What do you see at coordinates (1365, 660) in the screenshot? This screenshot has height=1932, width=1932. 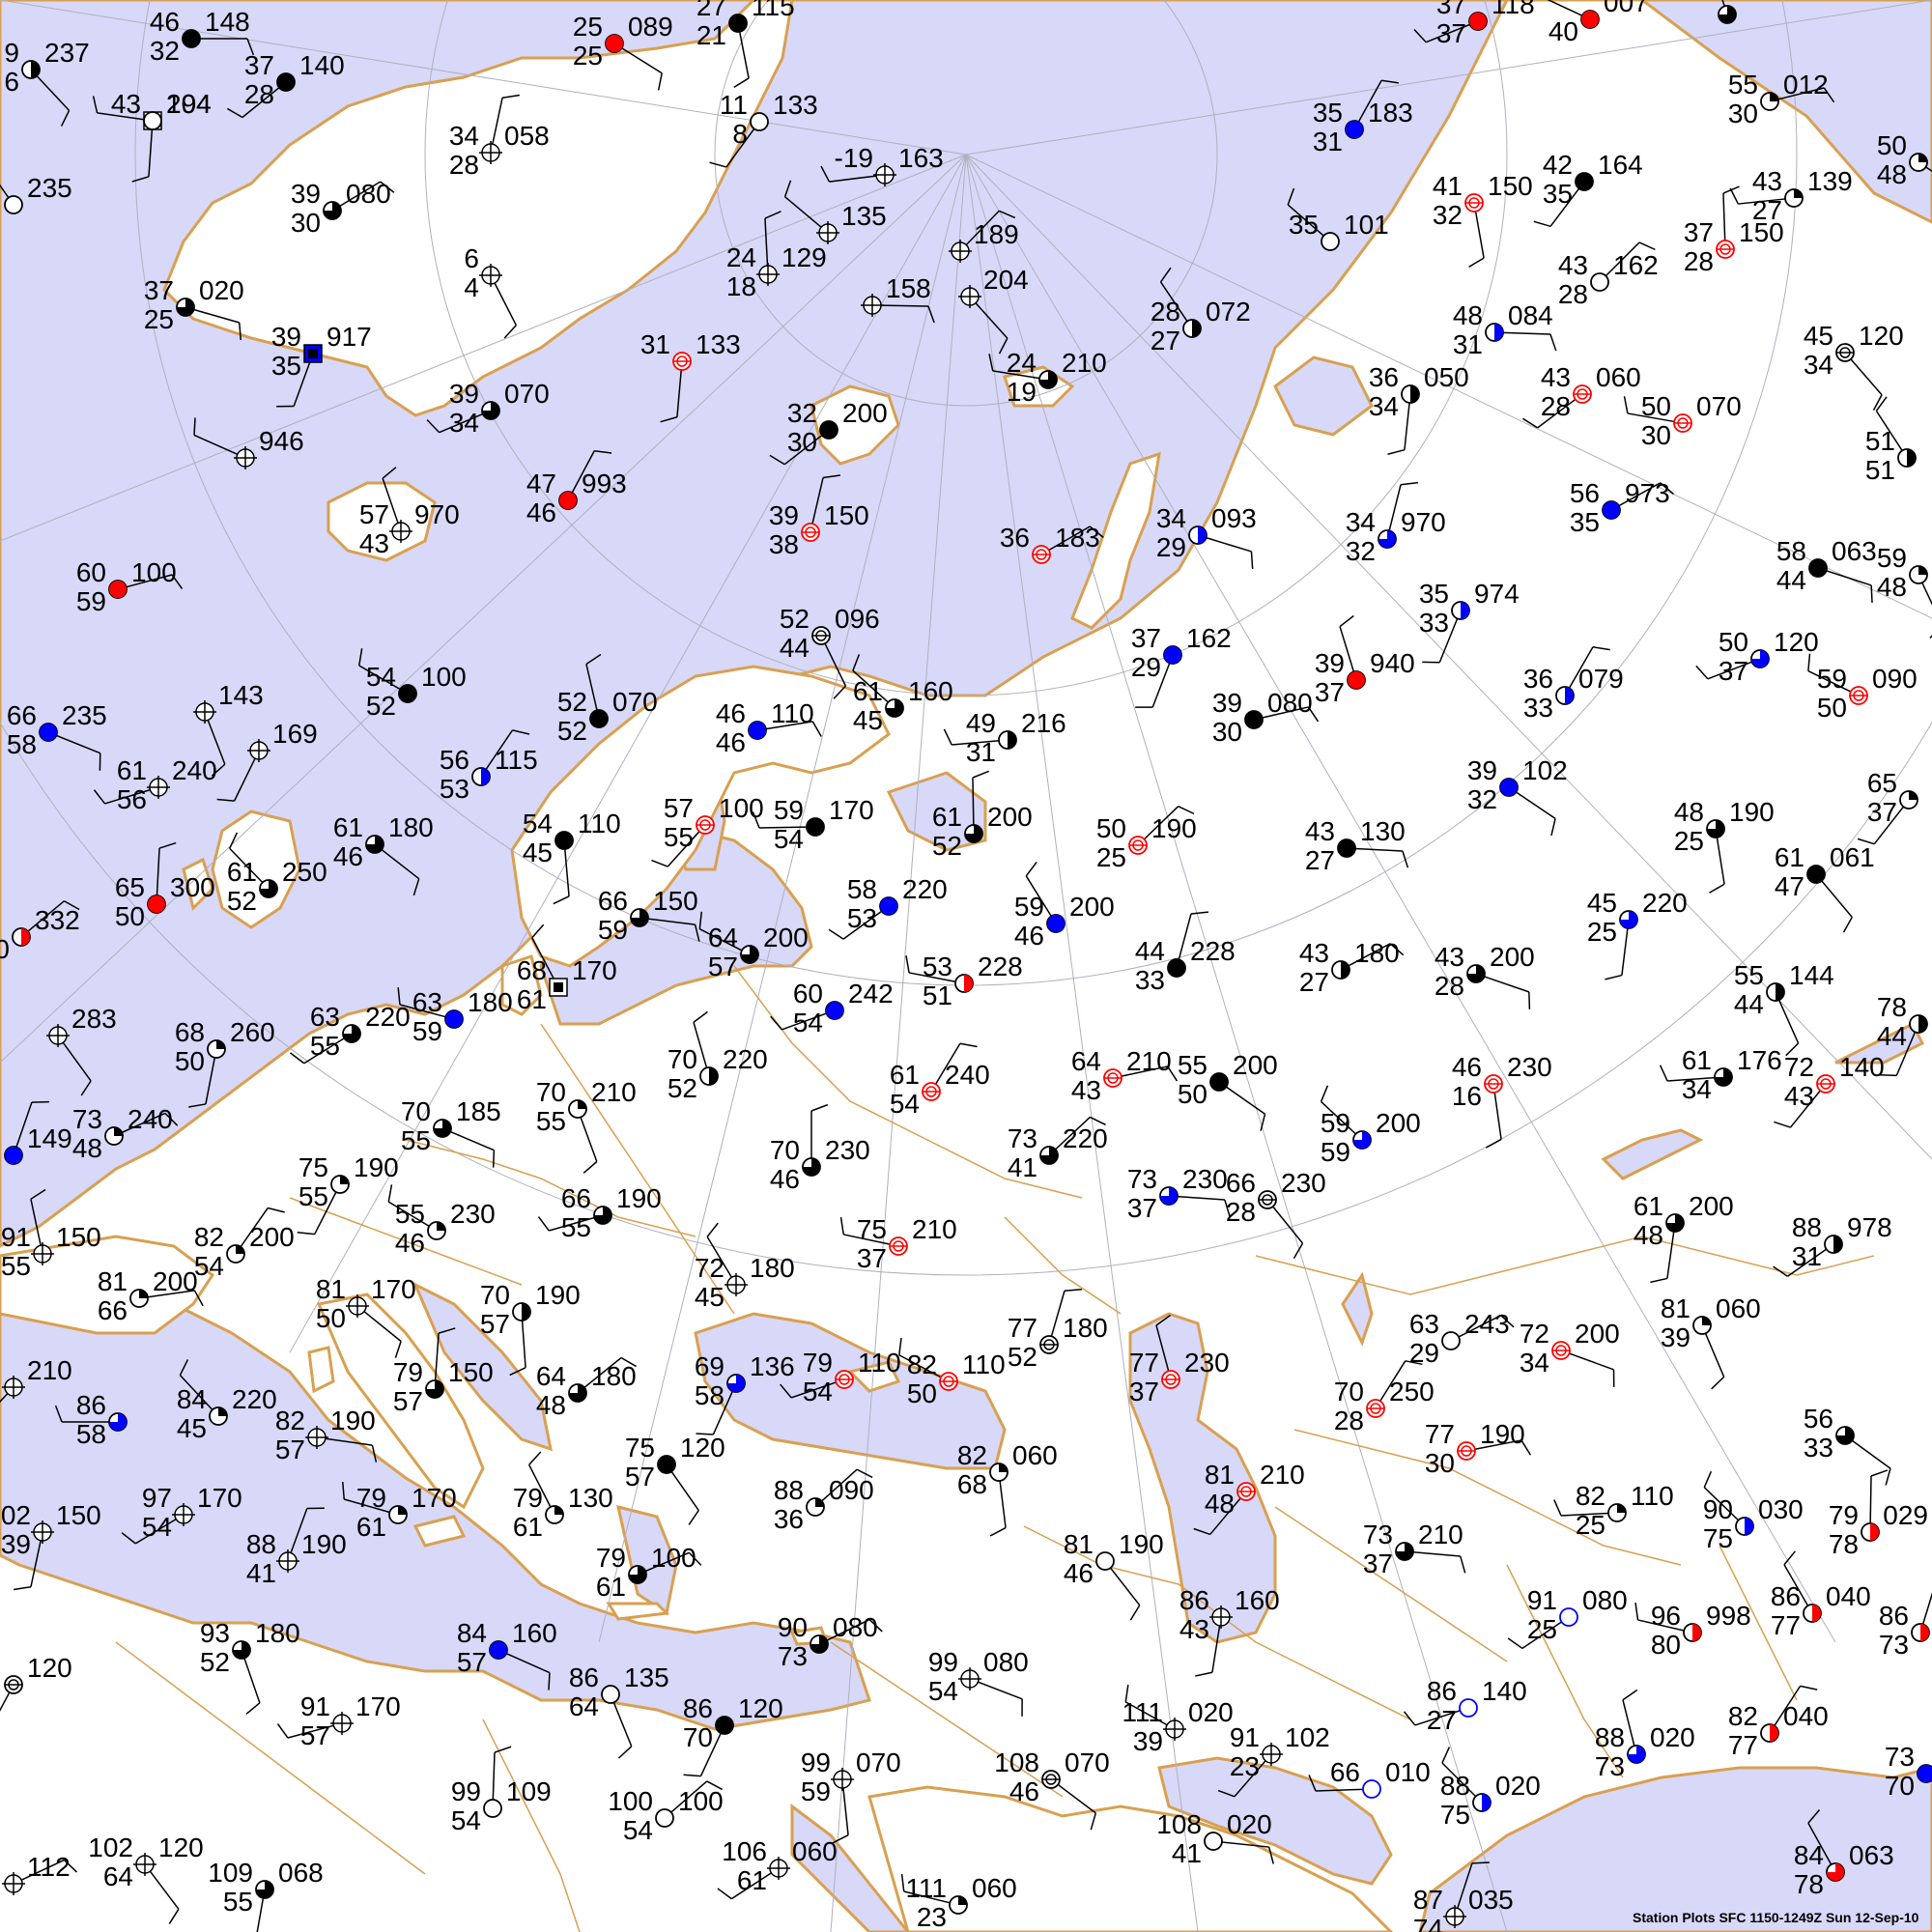 I see `station-s60: 3937 940` at bounding box center [1365, 660].